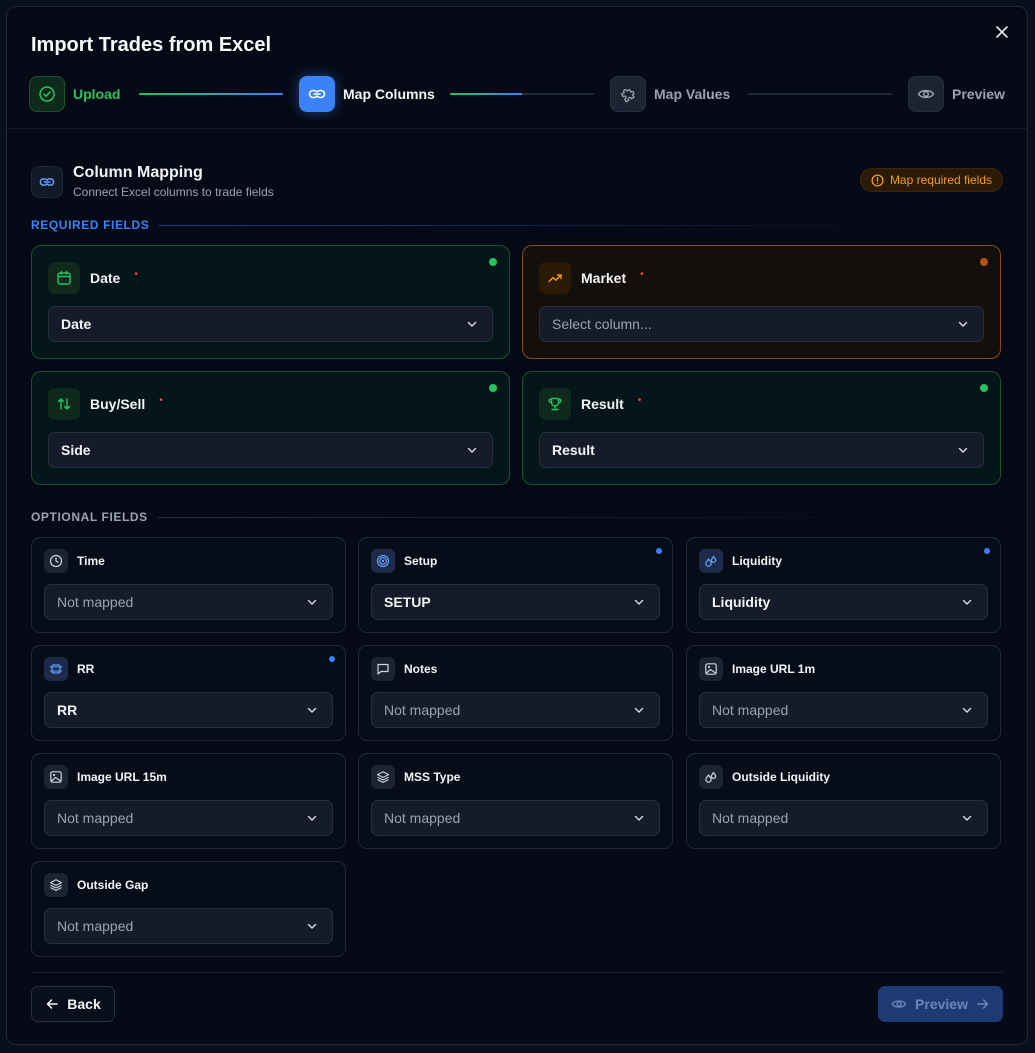 The image size is (1035, 1053). What do you see at coordinates (843, 710) in the screenshot?
I see `image-url-1m-column-select: Not mapped` at bounding box center [843, 710].